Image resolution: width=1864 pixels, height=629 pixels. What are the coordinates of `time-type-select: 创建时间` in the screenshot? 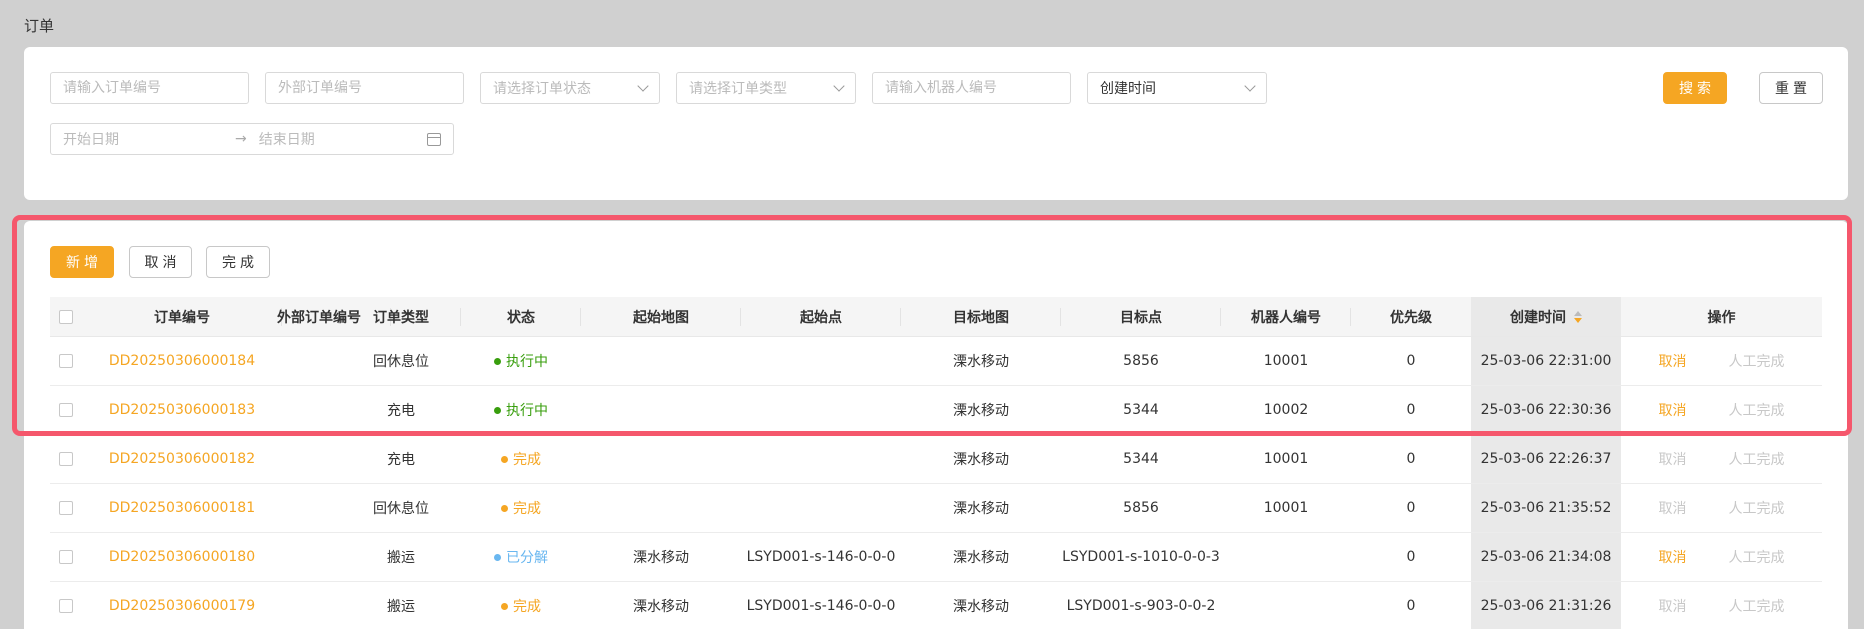 It's located at (1177, 88).